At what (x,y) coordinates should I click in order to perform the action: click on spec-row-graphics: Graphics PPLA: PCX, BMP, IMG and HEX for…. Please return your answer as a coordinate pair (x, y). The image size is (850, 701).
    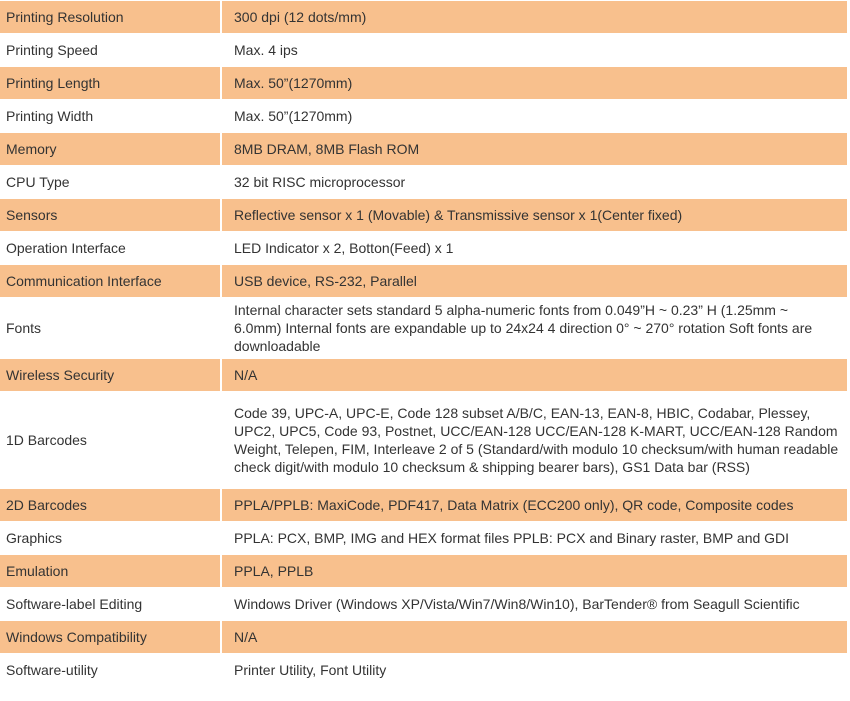
    Looking at the image, I should click on (423, 538).